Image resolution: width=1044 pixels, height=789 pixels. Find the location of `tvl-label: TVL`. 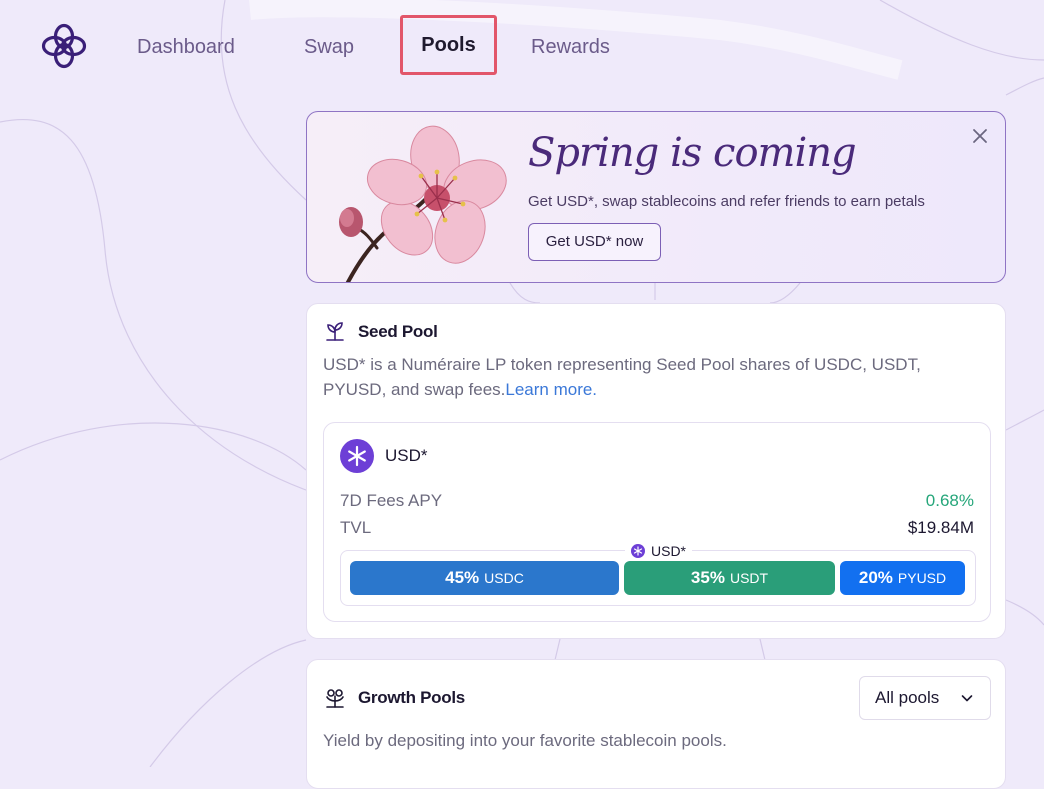

tvl-label: TVL is located at coordinates (356, 527).